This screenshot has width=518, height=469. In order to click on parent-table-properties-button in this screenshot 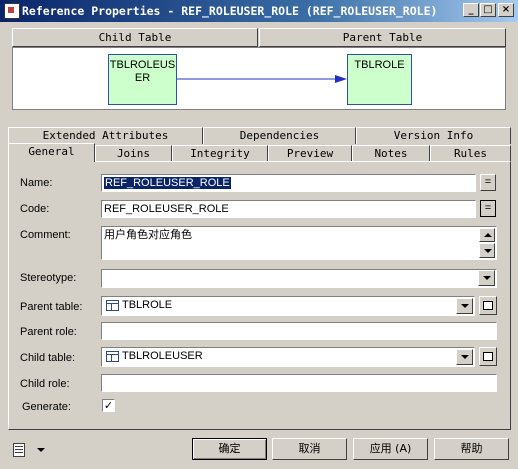, I will do `click(488, 305)`.